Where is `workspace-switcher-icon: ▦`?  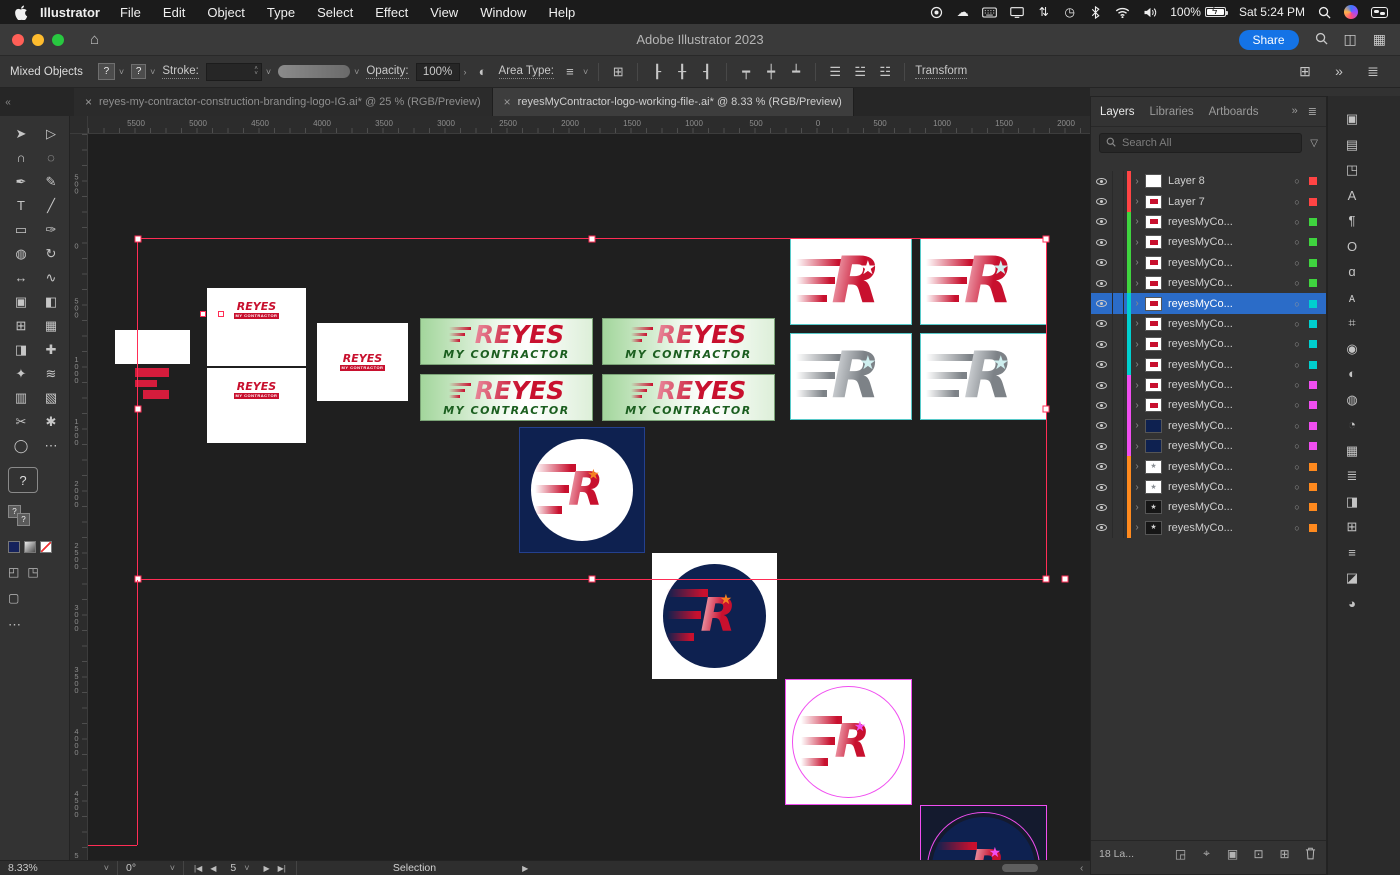 workspace-switcher-icon: ▦ is located at coordinates (1379, 39).